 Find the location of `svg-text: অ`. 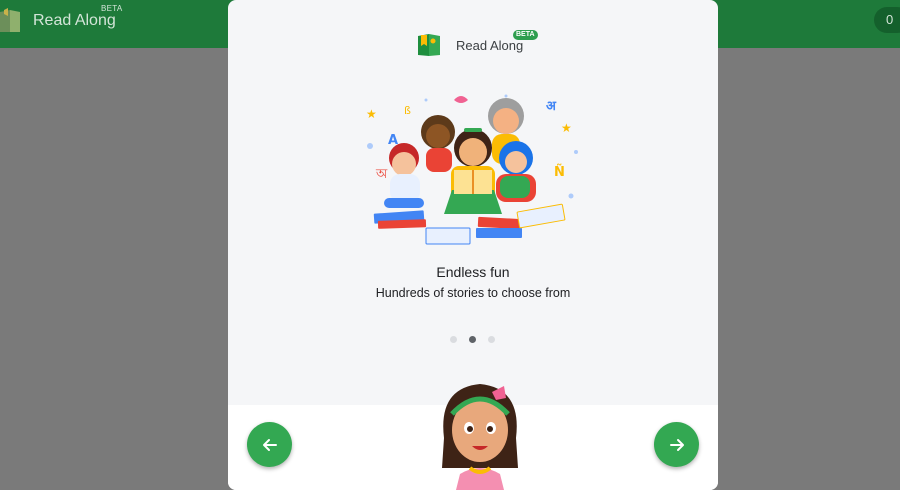

svg-text: অ is located at coordinates (381, 174).